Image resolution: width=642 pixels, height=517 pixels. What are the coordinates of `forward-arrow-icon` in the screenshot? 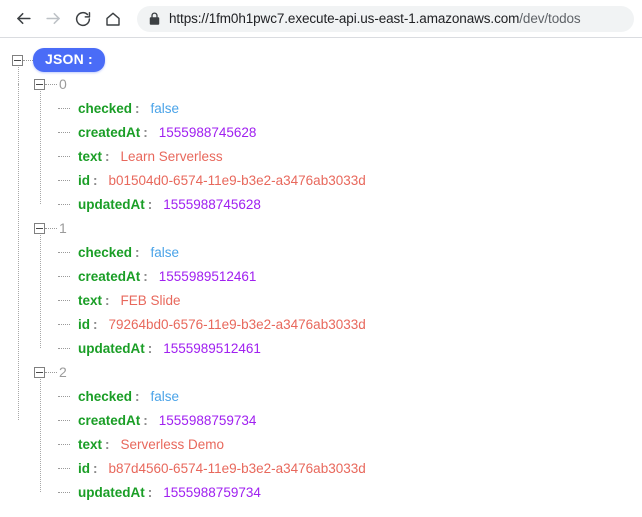 It's located at (53, 18).